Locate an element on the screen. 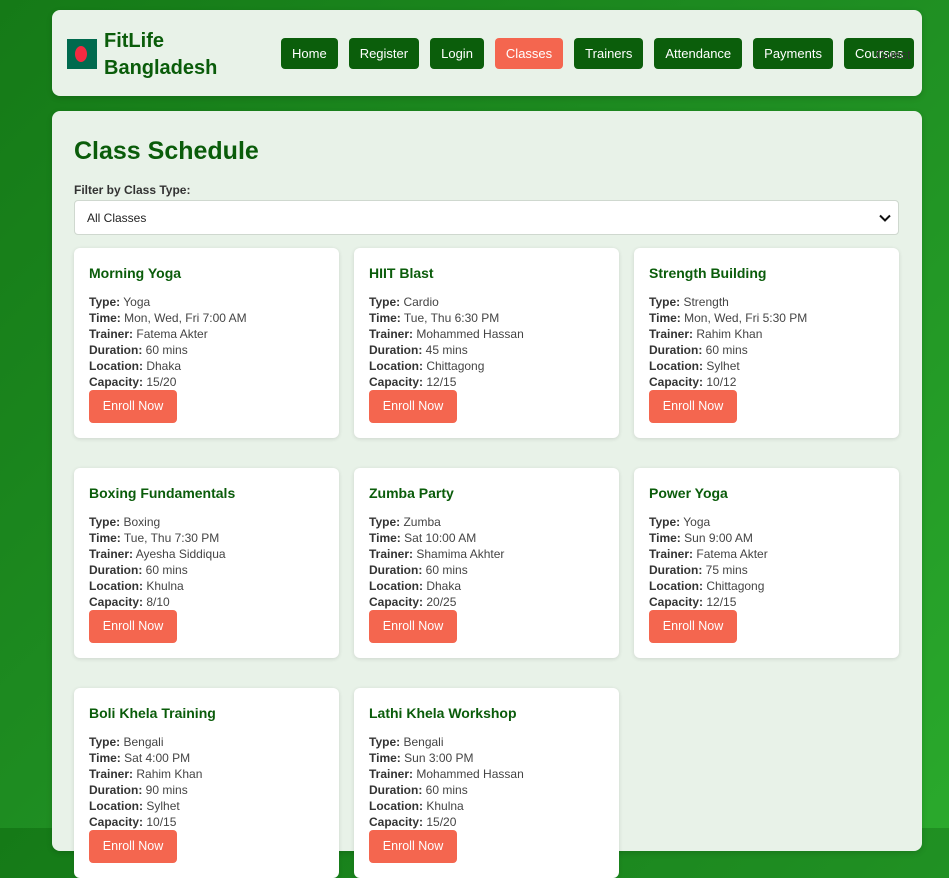 The height and width of the screenshot is (878, 949). class-capacity-value: 8/10 is located at coordinates (158, 602).